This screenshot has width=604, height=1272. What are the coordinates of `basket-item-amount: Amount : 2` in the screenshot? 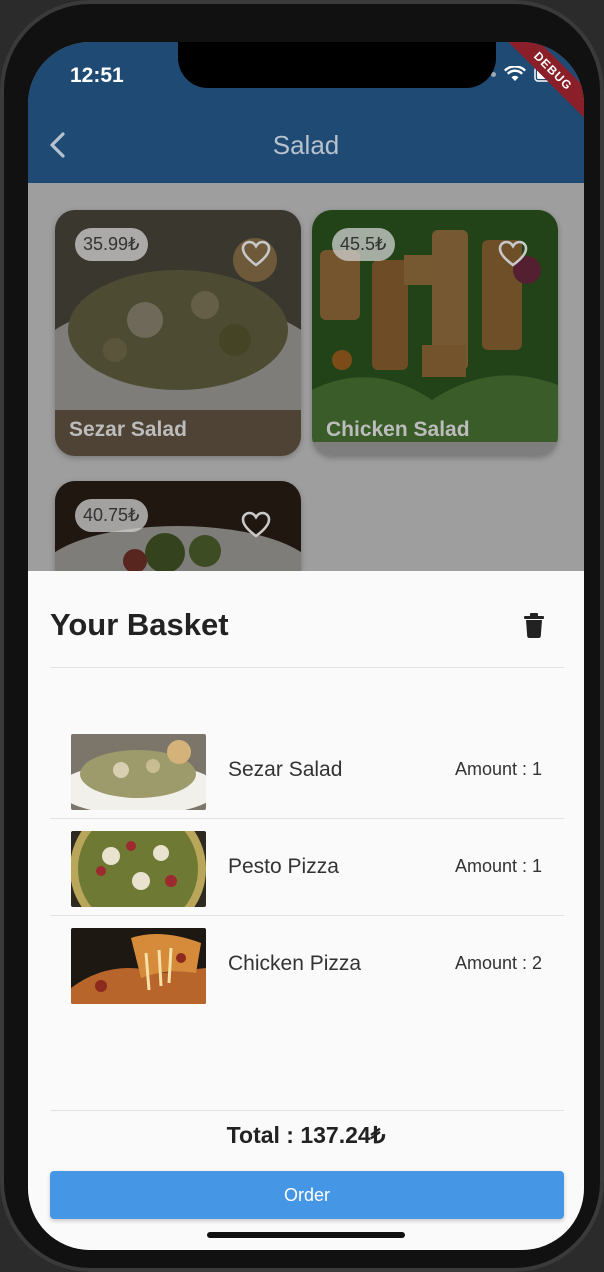 It's located at (498, 963).